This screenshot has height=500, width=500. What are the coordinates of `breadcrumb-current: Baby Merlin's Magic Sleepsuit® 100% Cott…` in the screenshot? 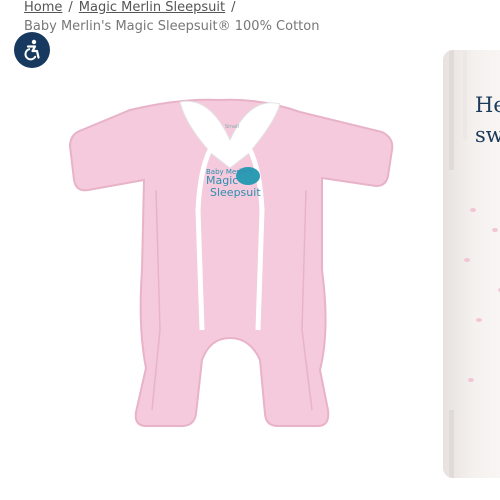 It's located at (172, 26).